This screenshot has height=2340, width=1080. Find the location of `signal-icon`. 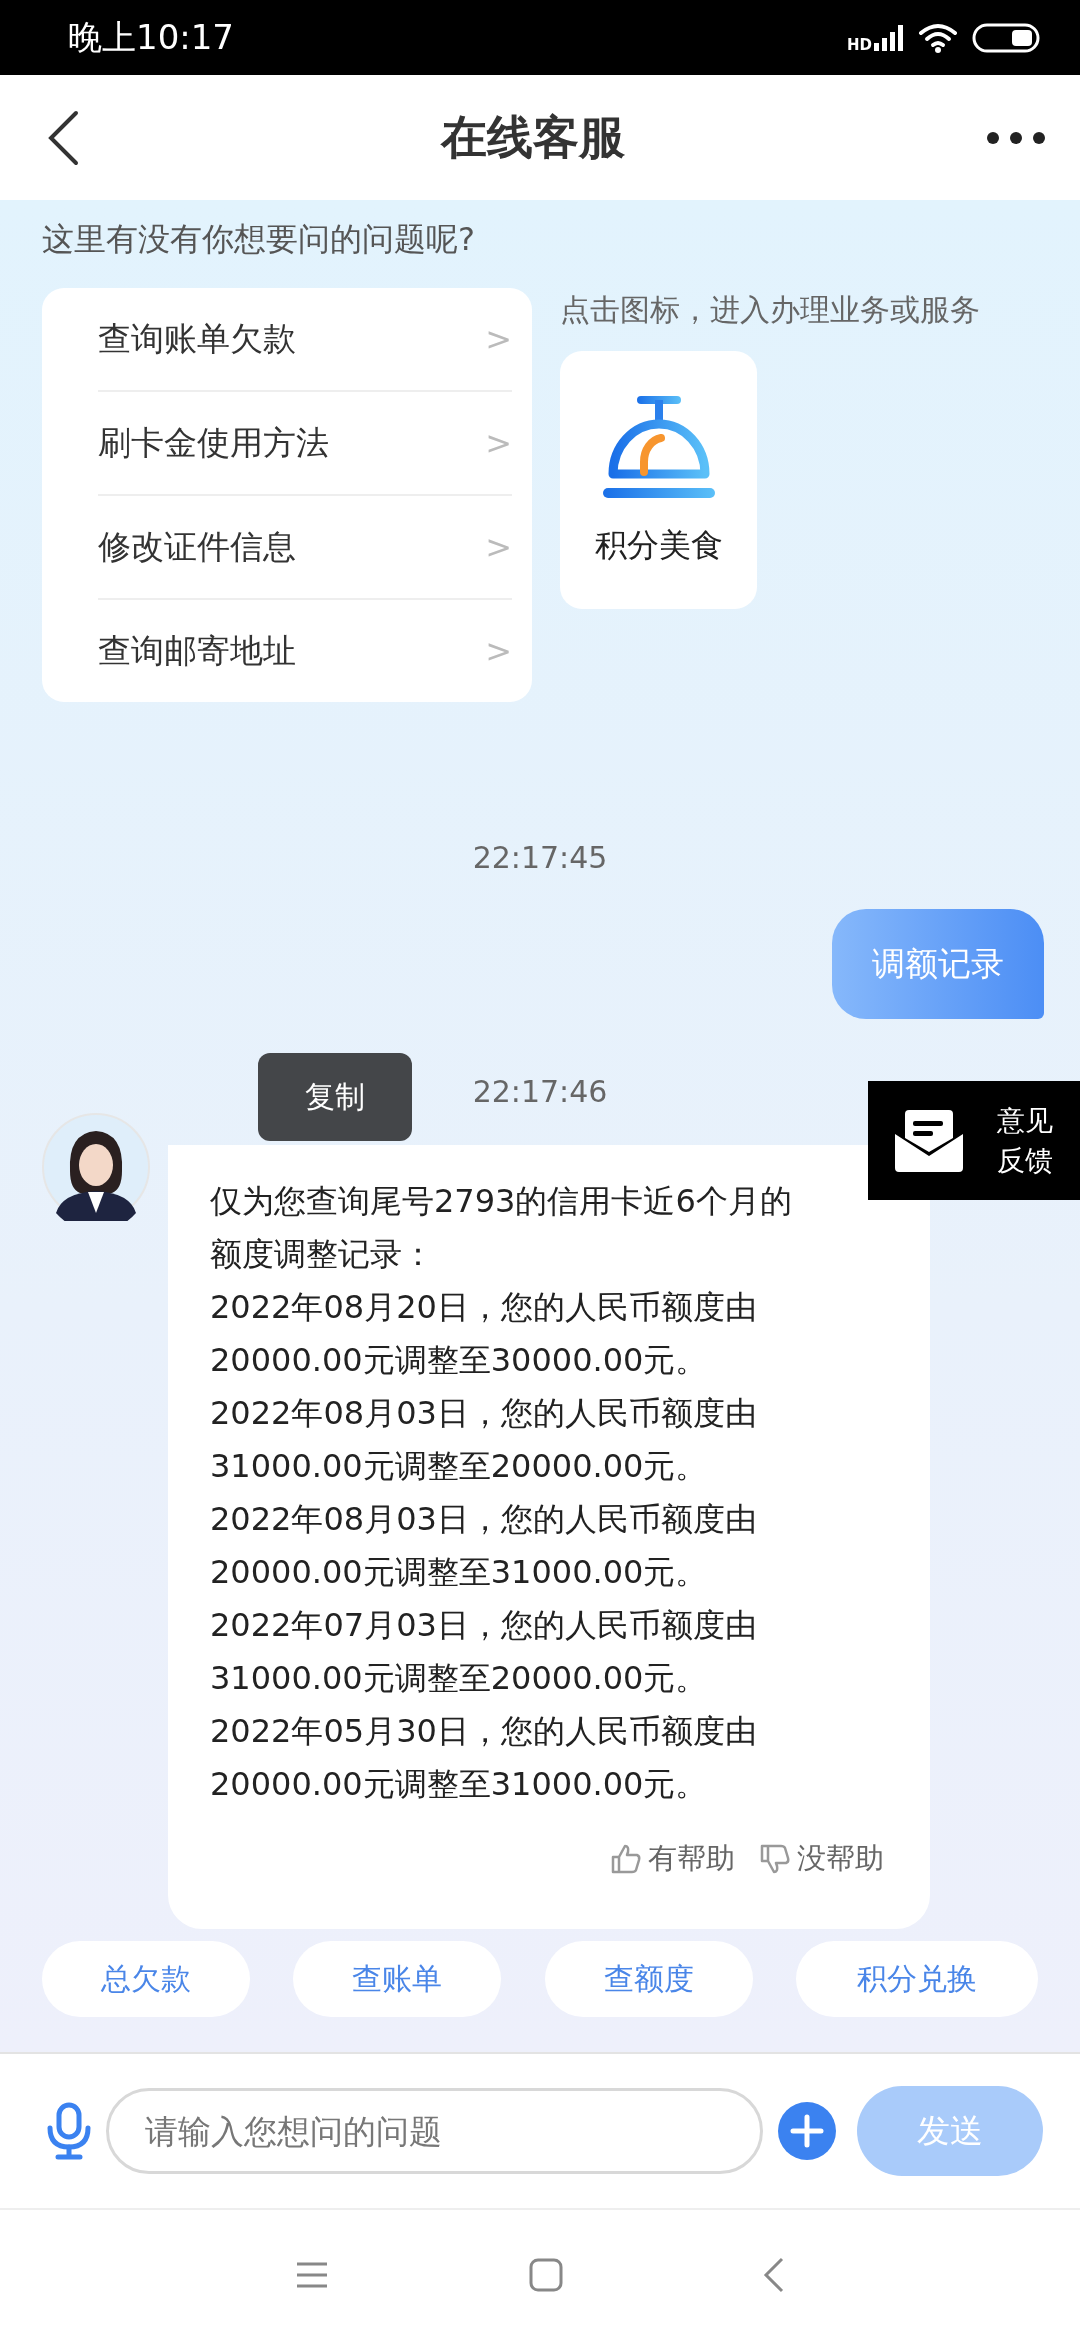

signal-icon is located at coordinates (889, 37).